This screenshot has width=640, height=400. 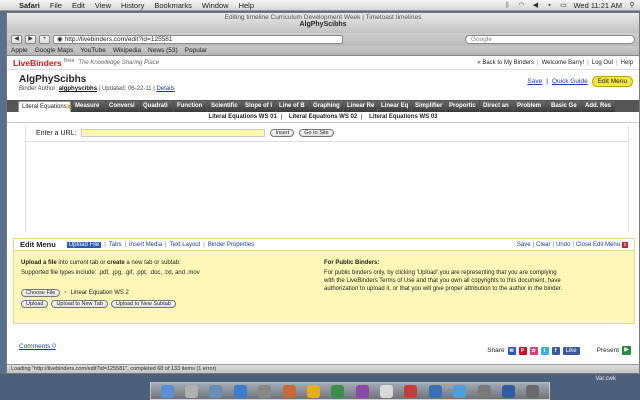 What do you see at coordinates (564, 106) in the screenshot?
I see `tab-basic-ge: Basic Ge` at bounding box center [564, 106].